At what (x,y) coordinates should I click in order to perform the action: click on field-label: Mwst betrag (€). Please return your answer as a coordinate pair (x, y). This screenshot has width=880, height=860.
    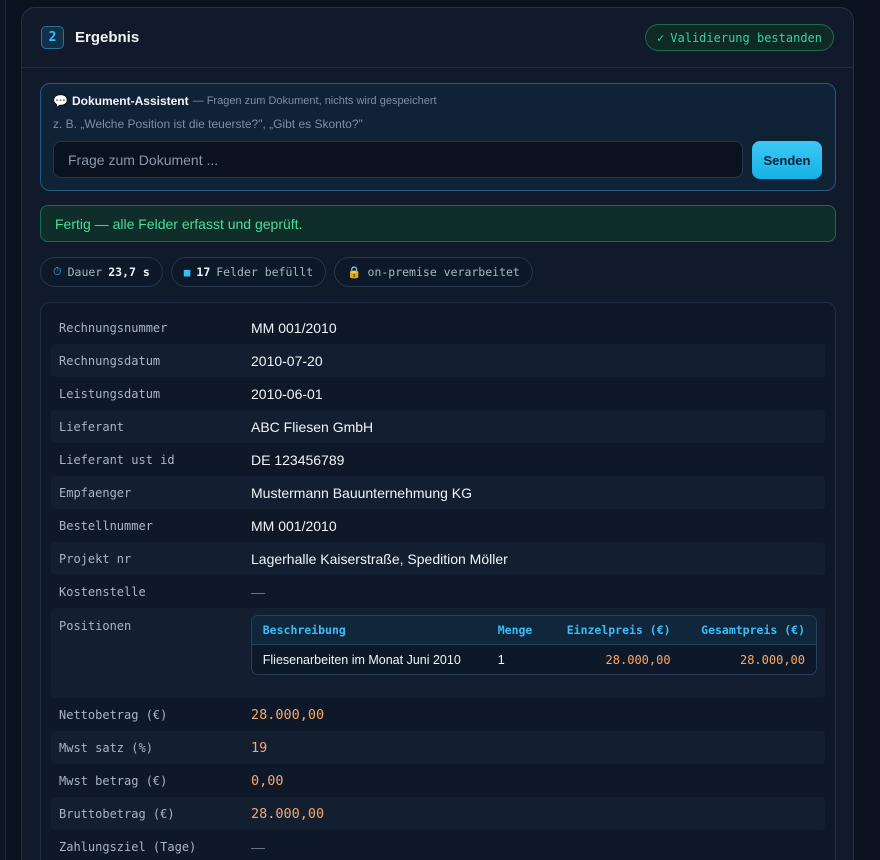
    Looking at the image, I should click on (113, 780).